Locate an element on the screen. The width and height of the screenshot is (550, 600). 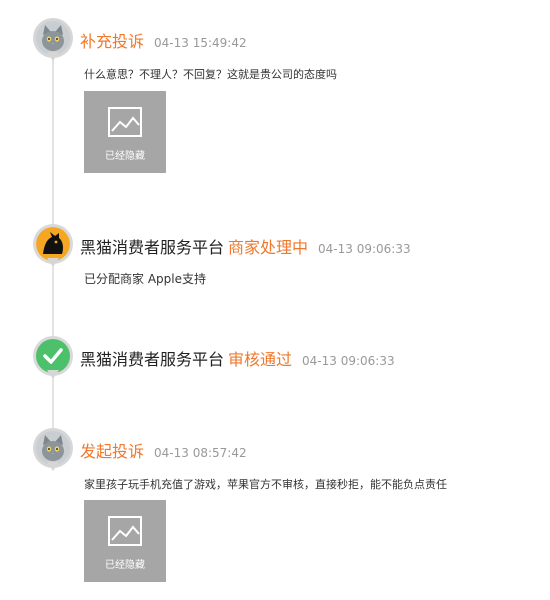
event-time: 04-13 08:57:42 is located at coordinates (200, 453).